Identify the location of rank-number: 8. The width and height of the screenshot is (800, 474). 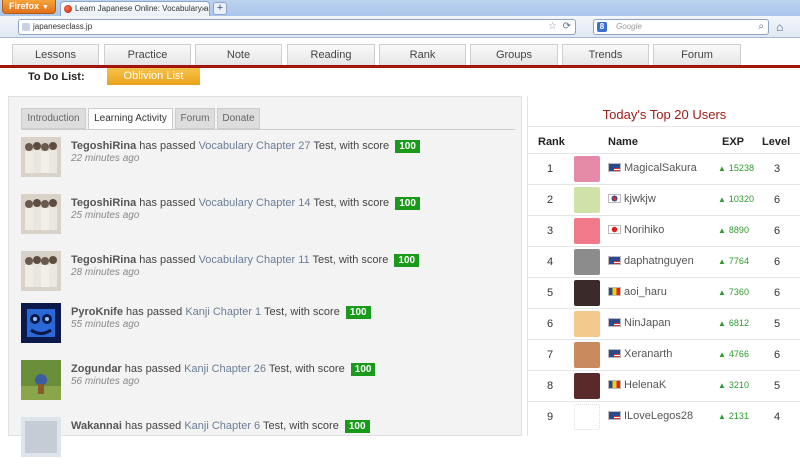
(550, 386).